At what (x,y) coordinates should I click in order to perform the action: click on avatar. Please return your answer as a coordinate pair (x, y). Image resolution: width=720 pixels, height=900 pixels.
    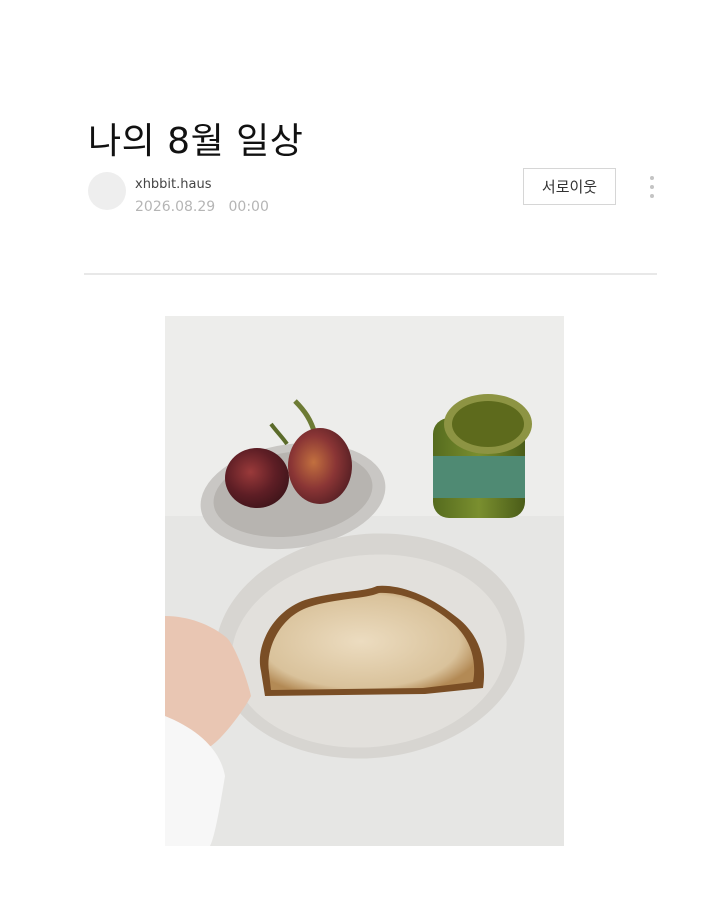
    Looking at the image, I should click on (107, 191).